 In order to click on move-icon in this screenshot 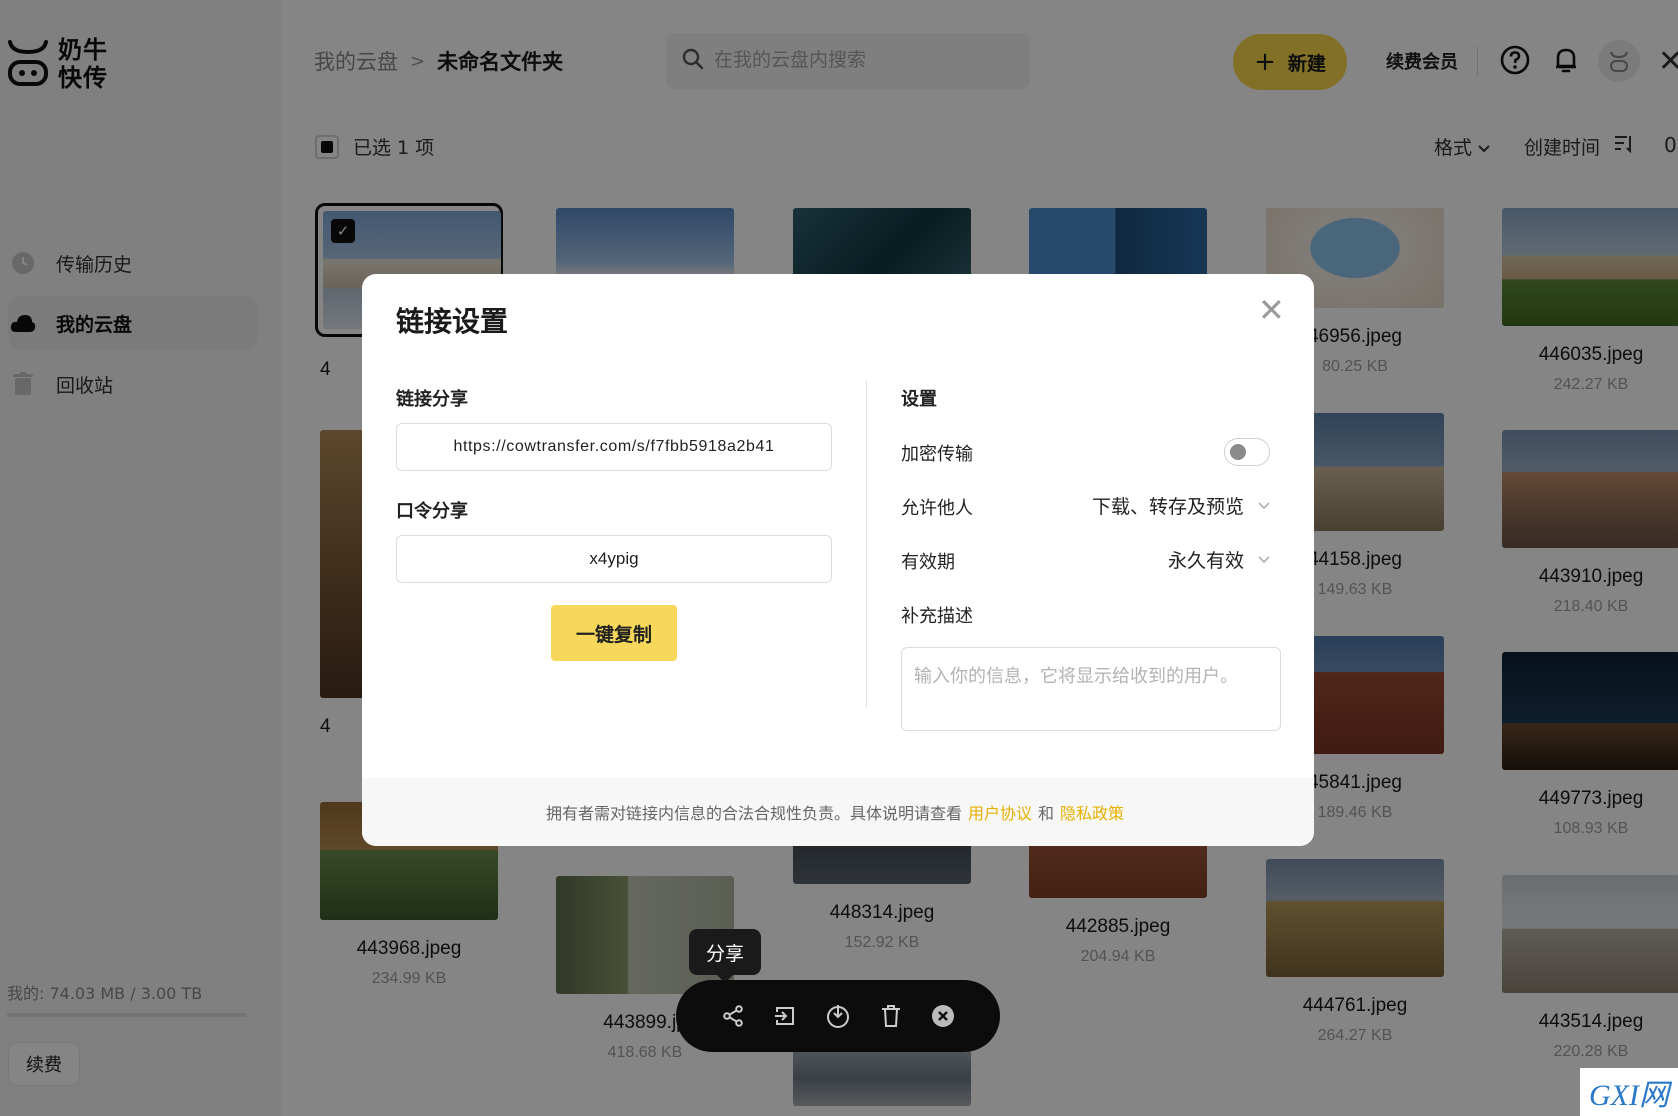, I will do `click(785, 1016)`.